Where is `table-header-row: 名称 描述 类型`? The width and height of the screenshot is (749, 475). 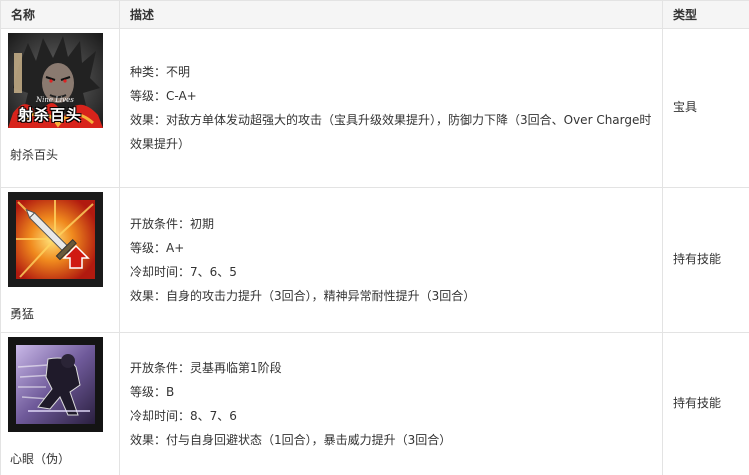 table-header-row: 名称 描述 类型 is located at coordinates (374, 14).